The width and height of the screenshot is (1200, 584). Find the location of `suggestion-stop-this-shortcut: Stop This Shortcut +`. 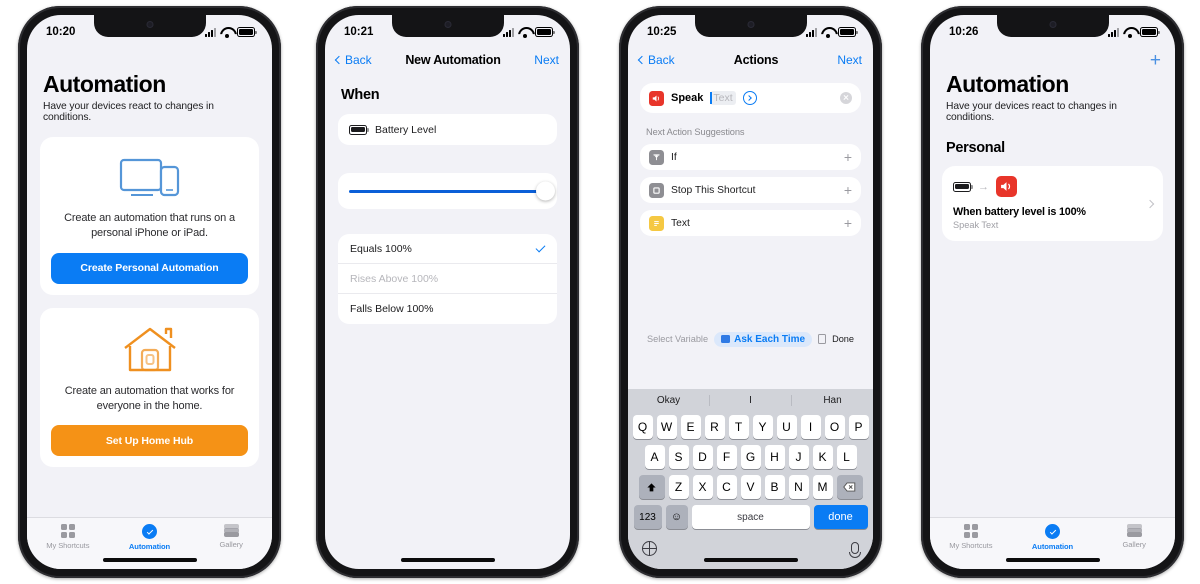

suggestion-stop-this-shortcut: Stop This Shortcut + is located at coordinates (750, 190).